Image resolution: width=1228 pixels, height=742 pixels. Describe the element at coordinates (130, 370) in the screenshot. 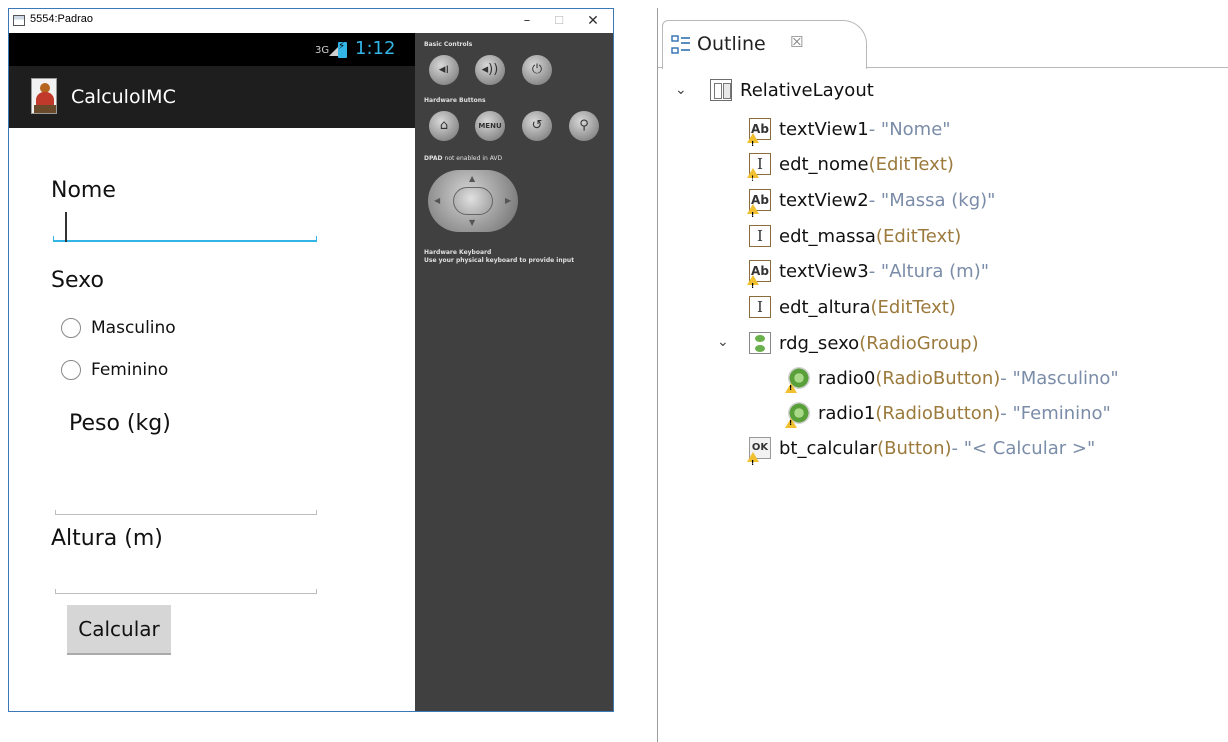

I see `radio-label: Feminino` at that location.